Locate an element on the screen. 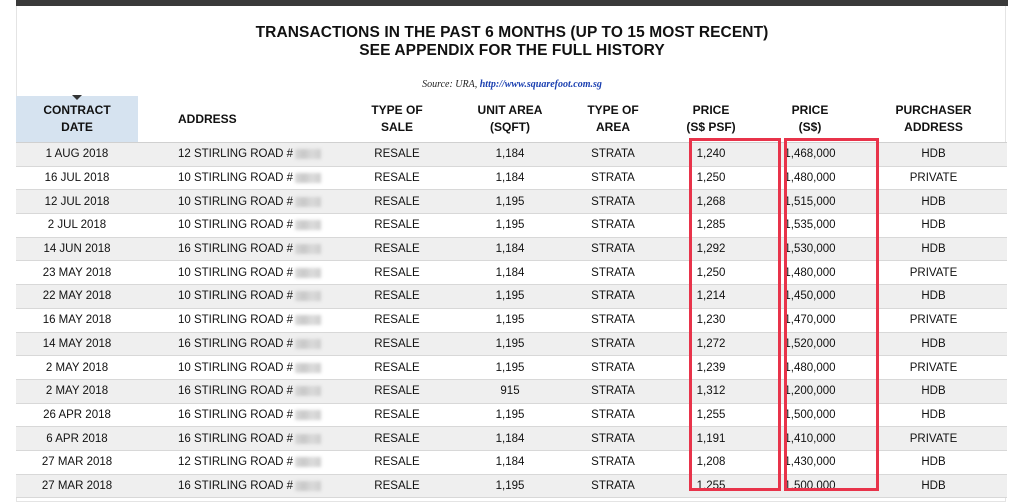 The width and height of the screenshot is (1024, 504). column-header-area_type: TYPE OF AREA is located at coordinates (613, 119).